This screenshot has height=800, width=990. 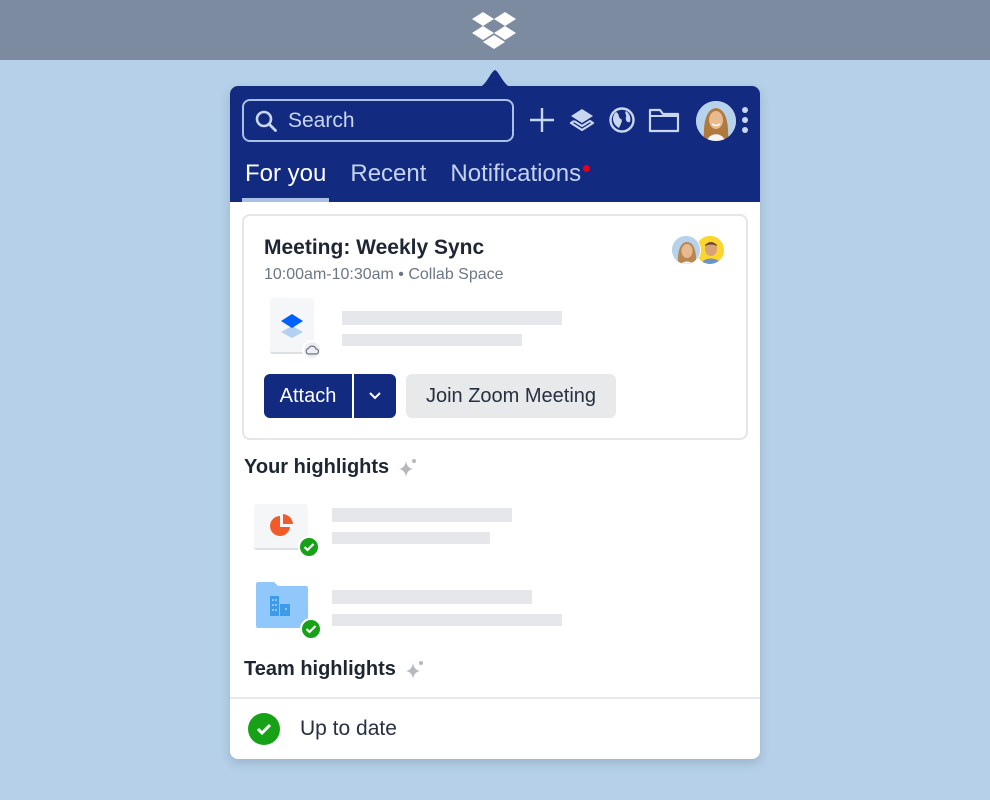 I want to click on chevron-down-icon, so click(x=375, y=396).